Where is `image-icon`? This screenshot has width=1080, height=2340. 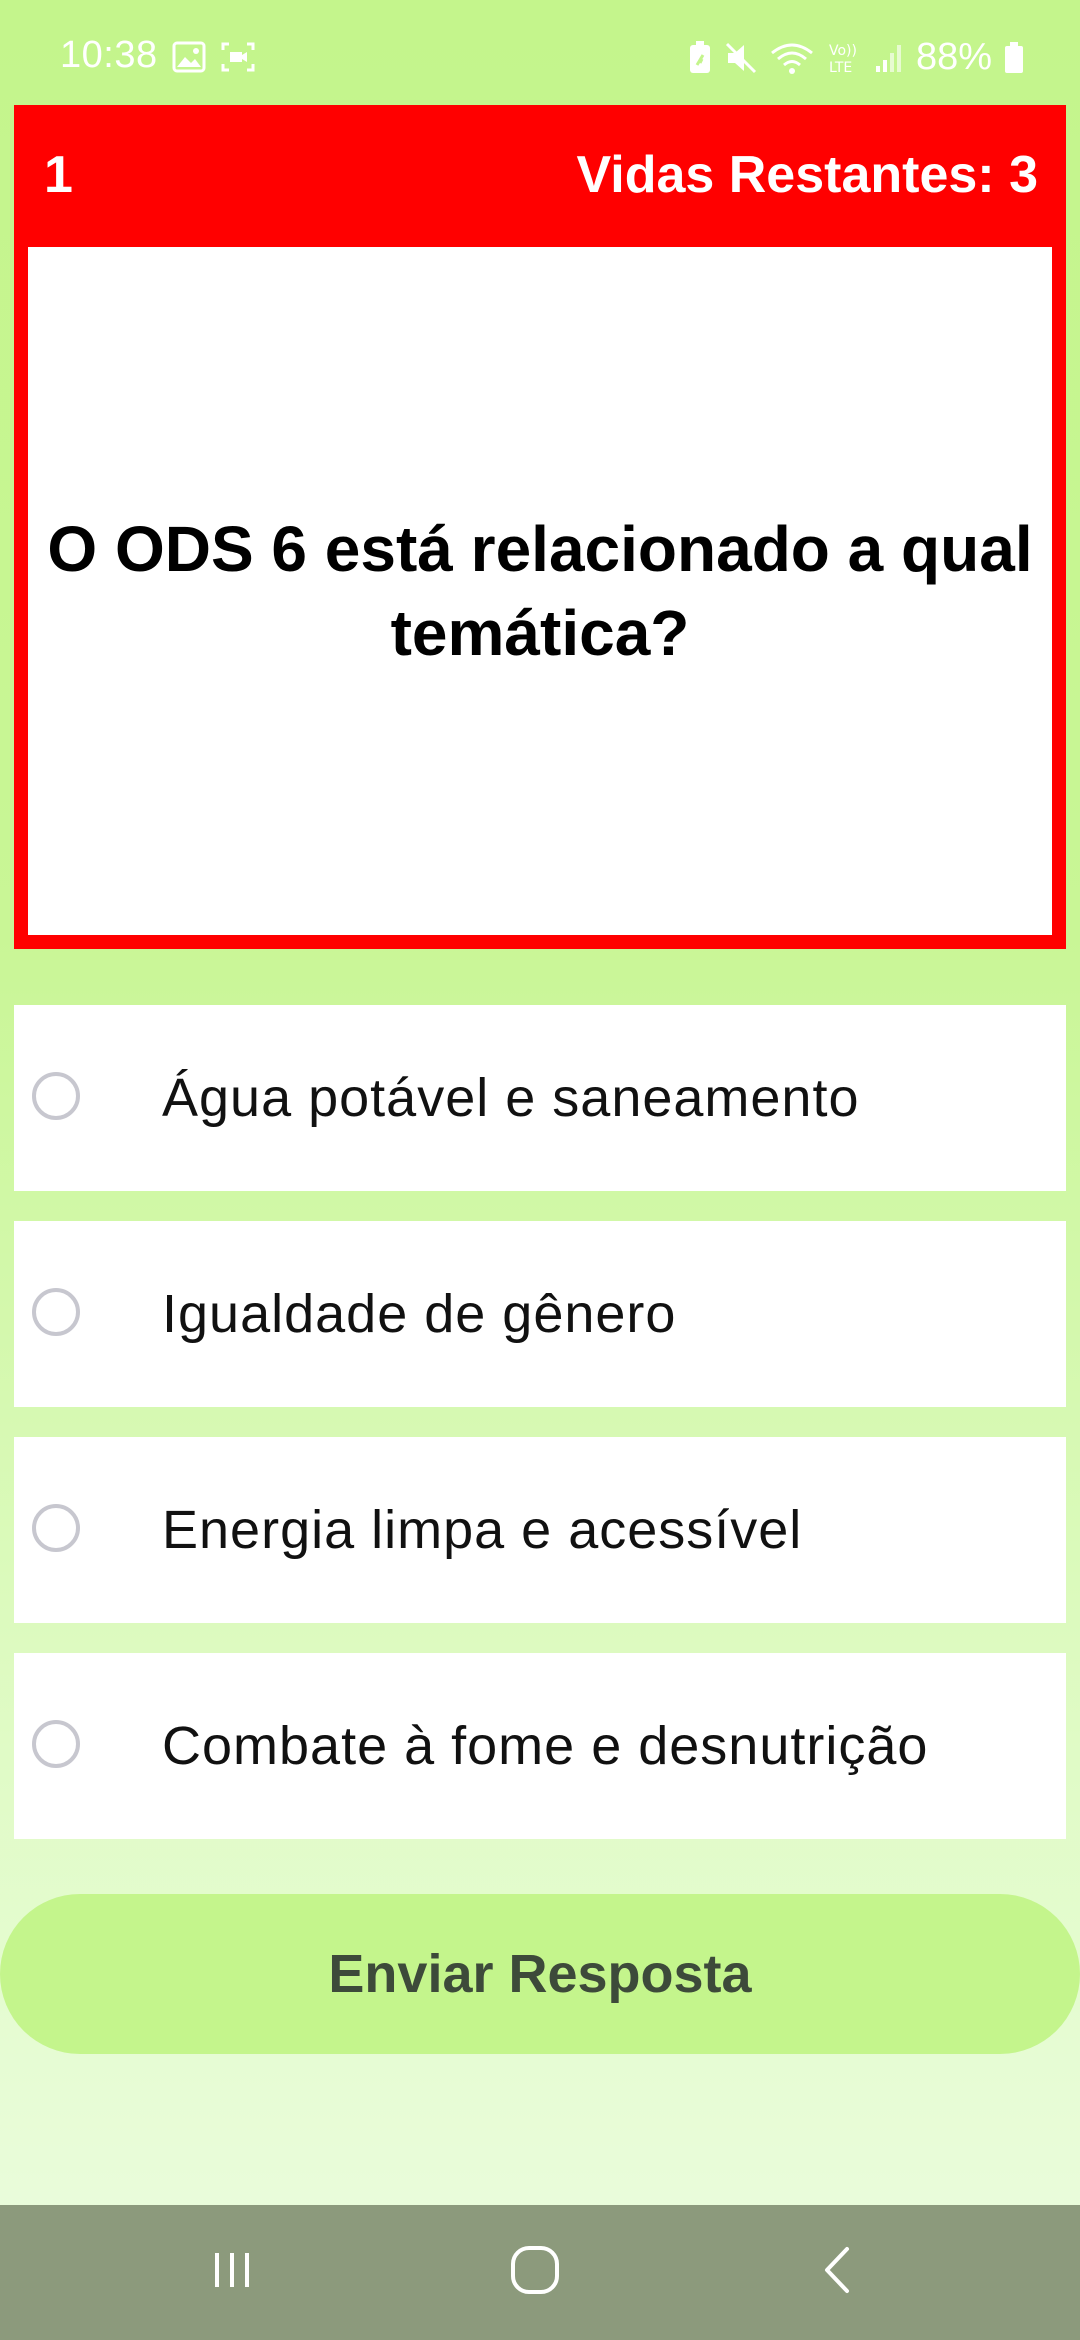 image-icon is located at coordinates (189, 61).